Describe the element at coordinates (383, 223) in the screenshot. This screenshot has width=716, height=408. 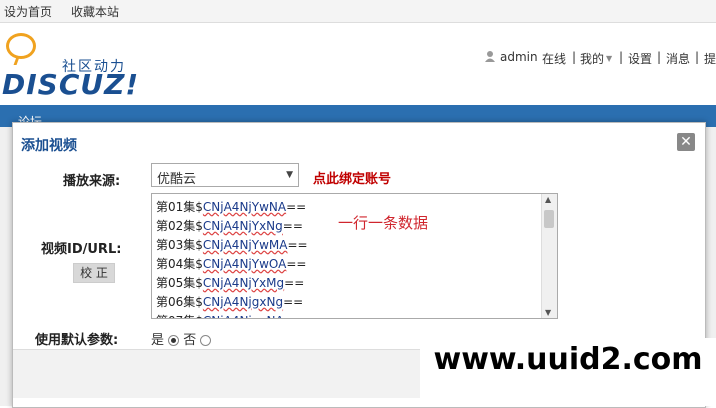
I see `textarea-hint: 一行一条数据` at that location.